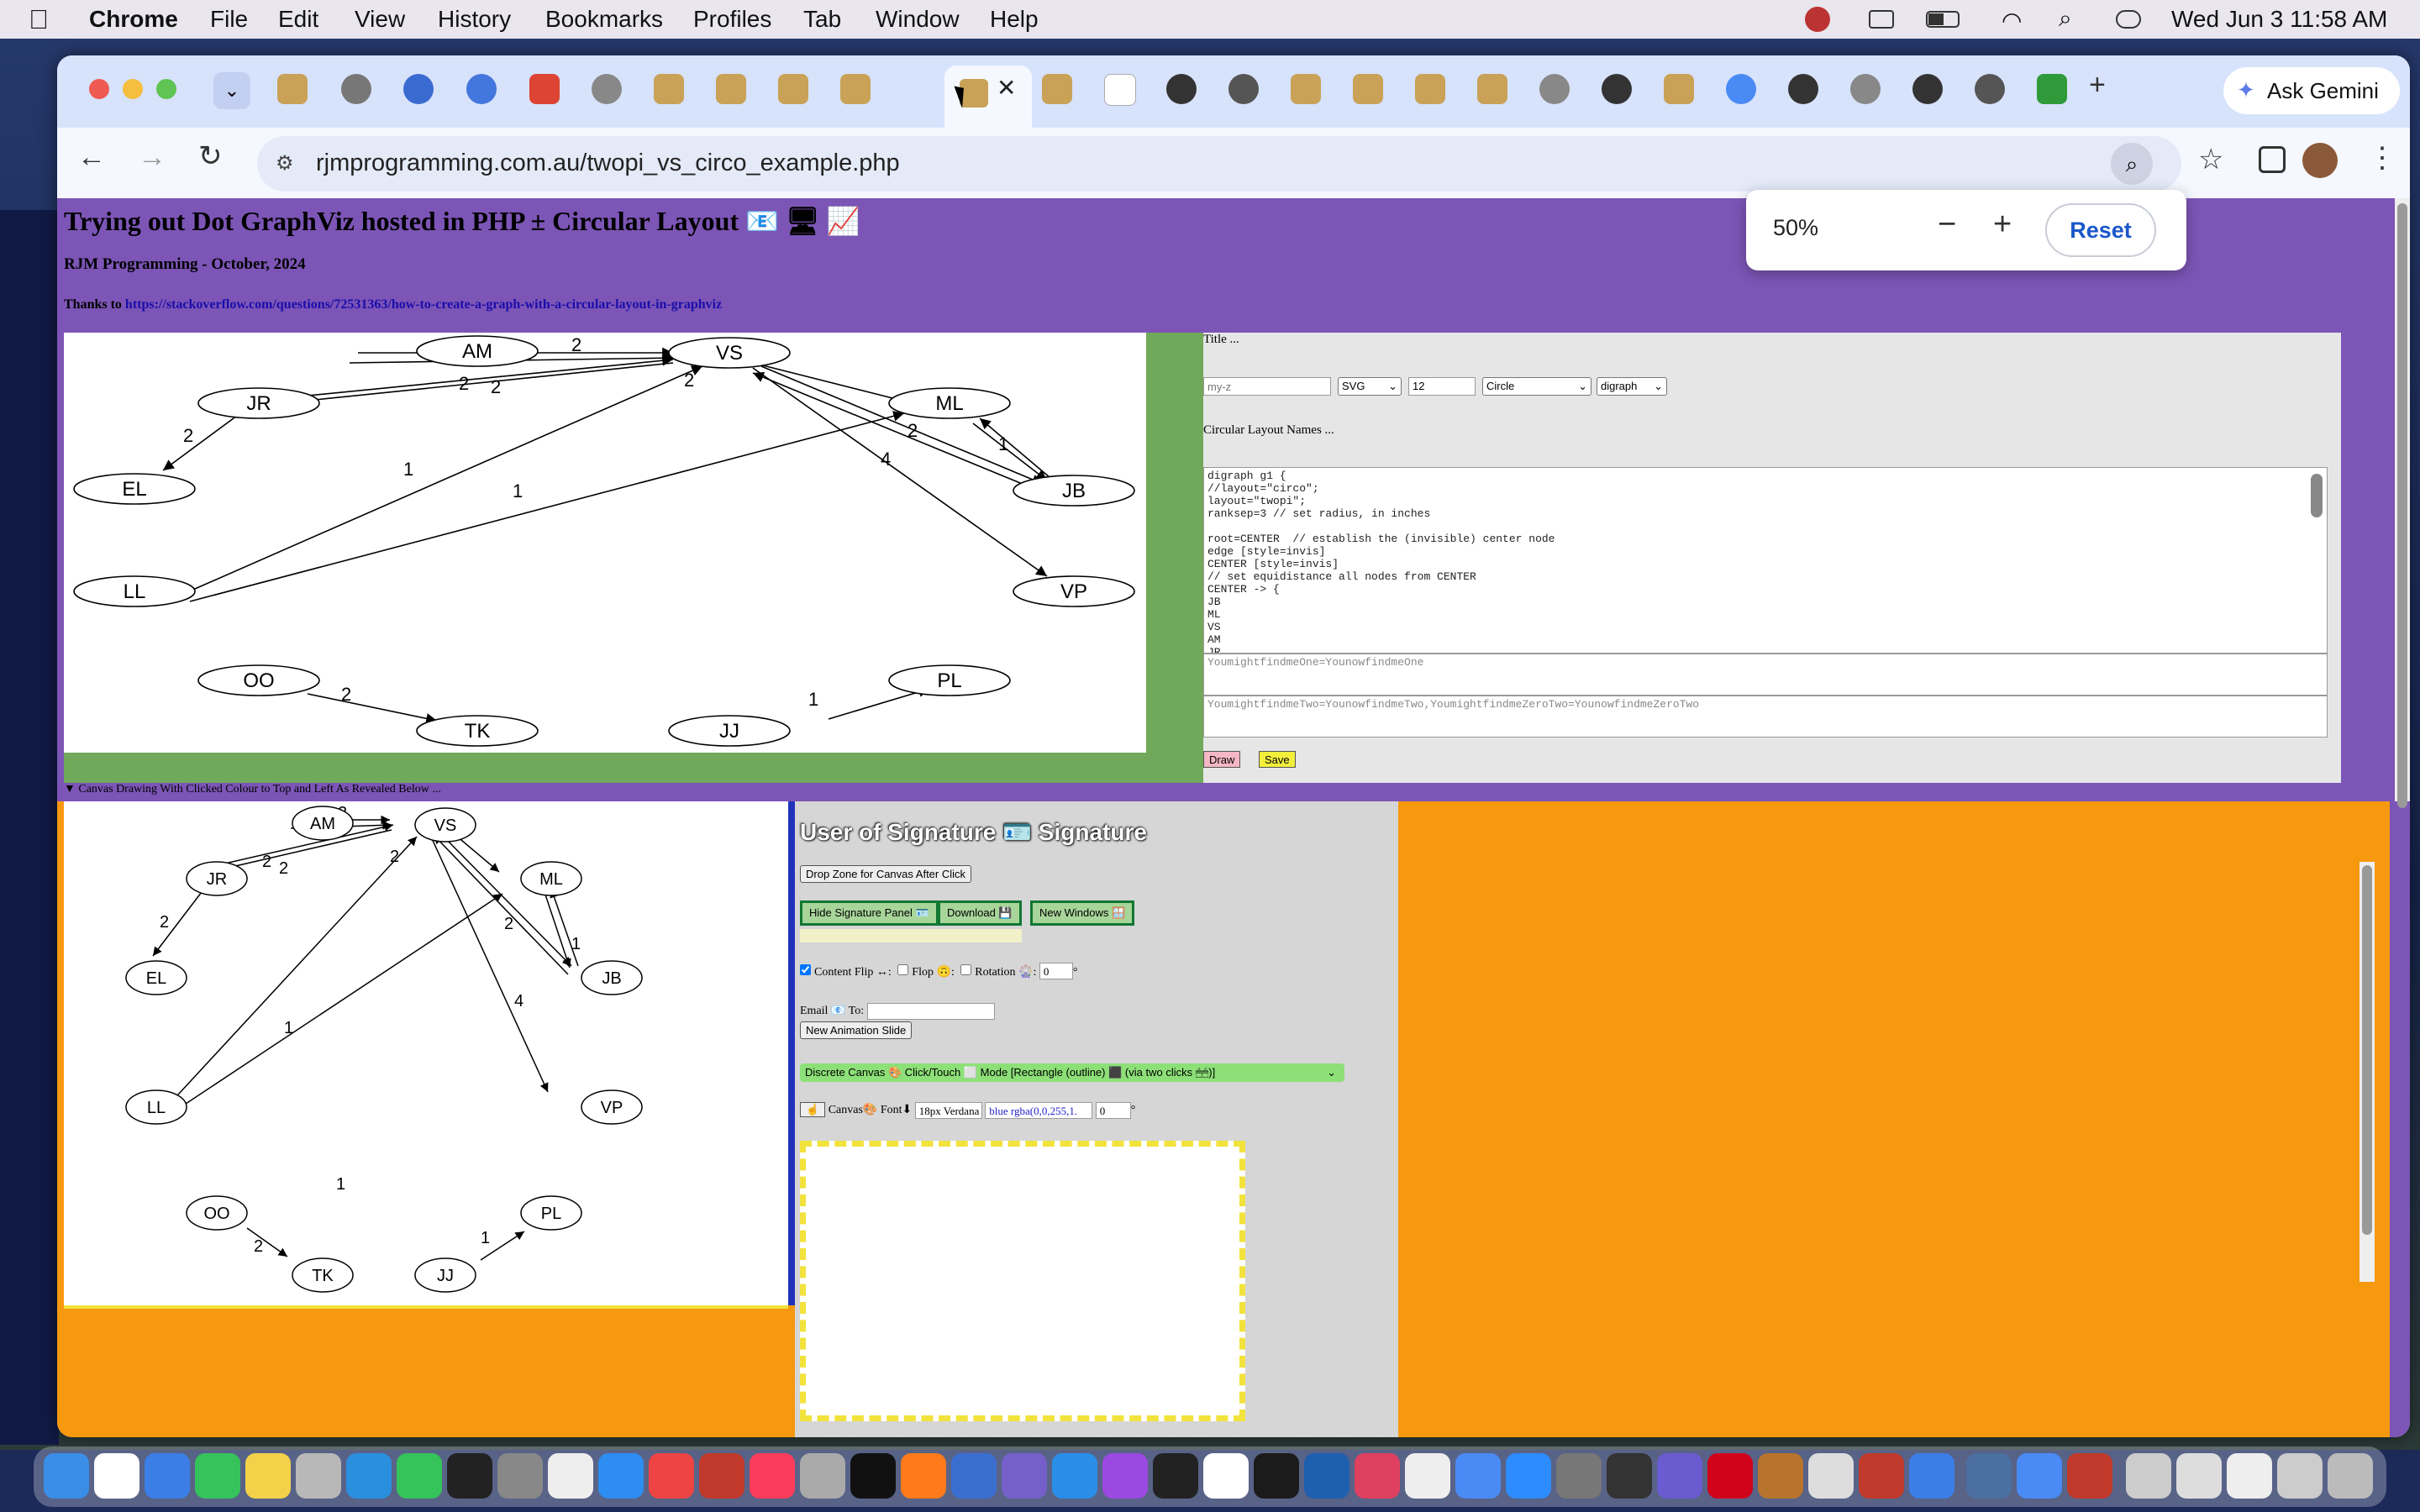  What do you see at coordinates (133, 89) in the screenshot?
I see `minimize-window-button` at bounding box center [133, 89].